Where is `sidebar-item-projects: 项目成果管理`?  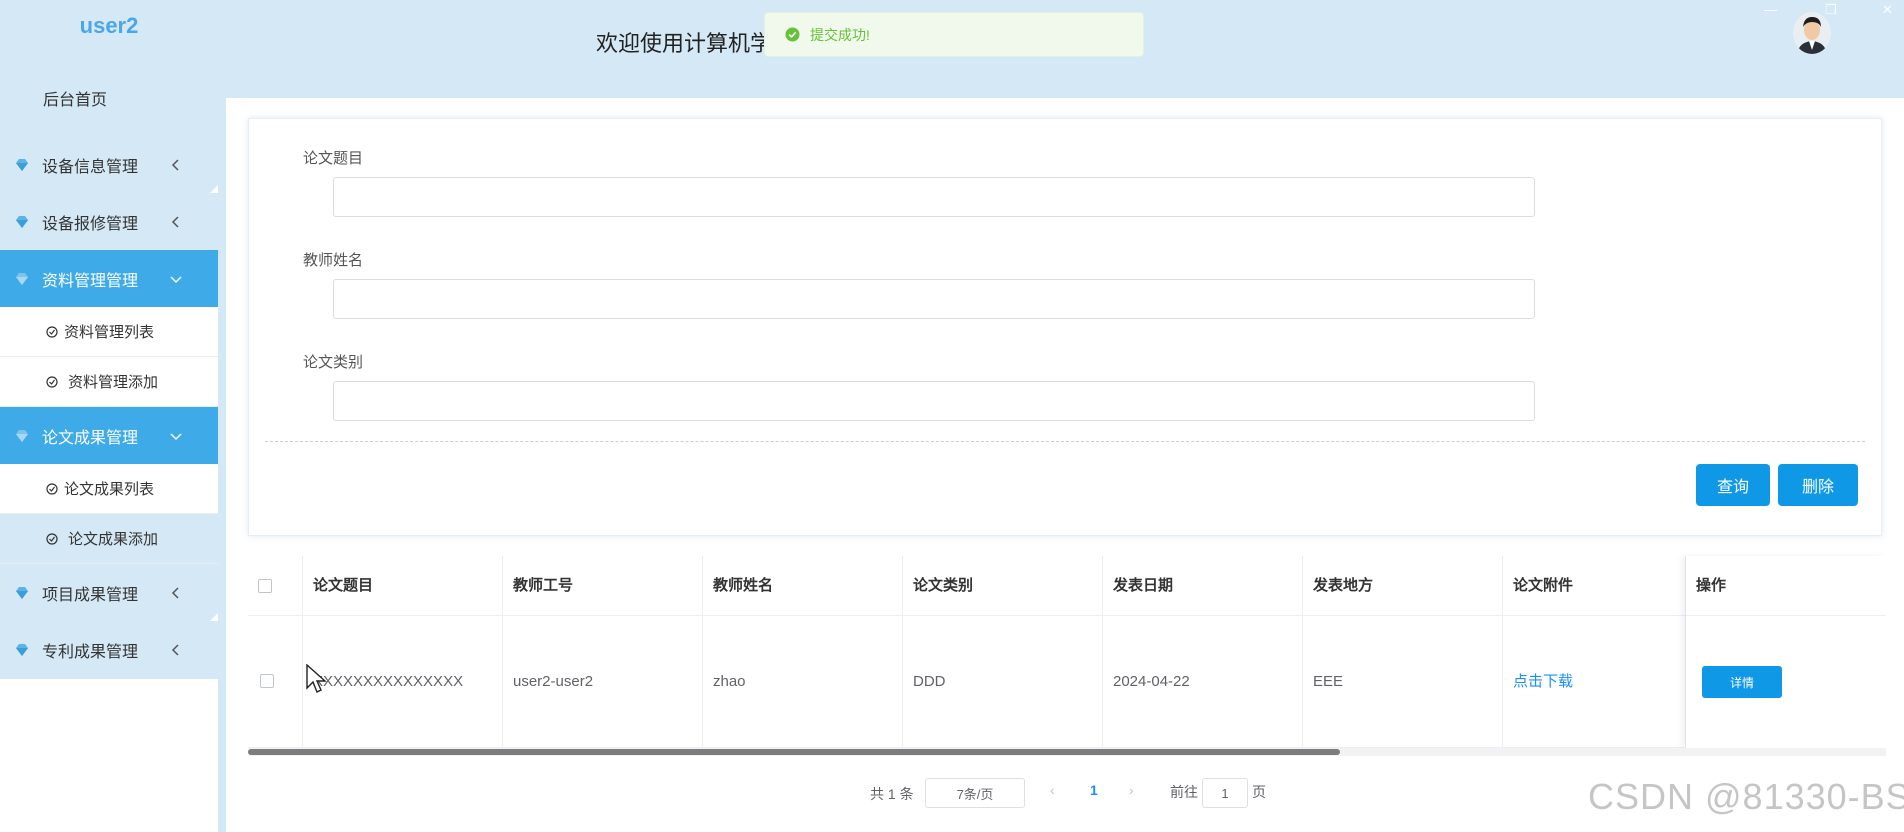
sidebar-item-projects: 项目成果管理 is located at coordinates (109, 592).